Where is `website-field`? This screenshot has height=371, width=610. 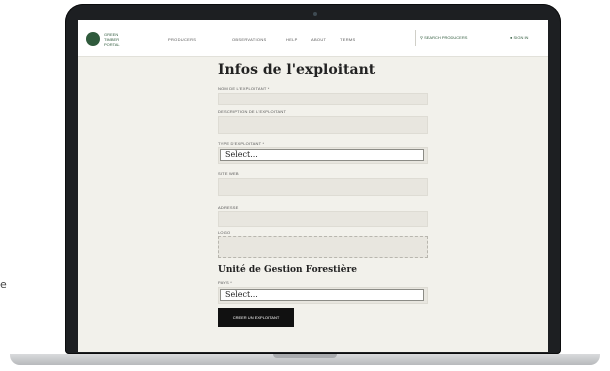 website-field is located at coordinates (323, 187).